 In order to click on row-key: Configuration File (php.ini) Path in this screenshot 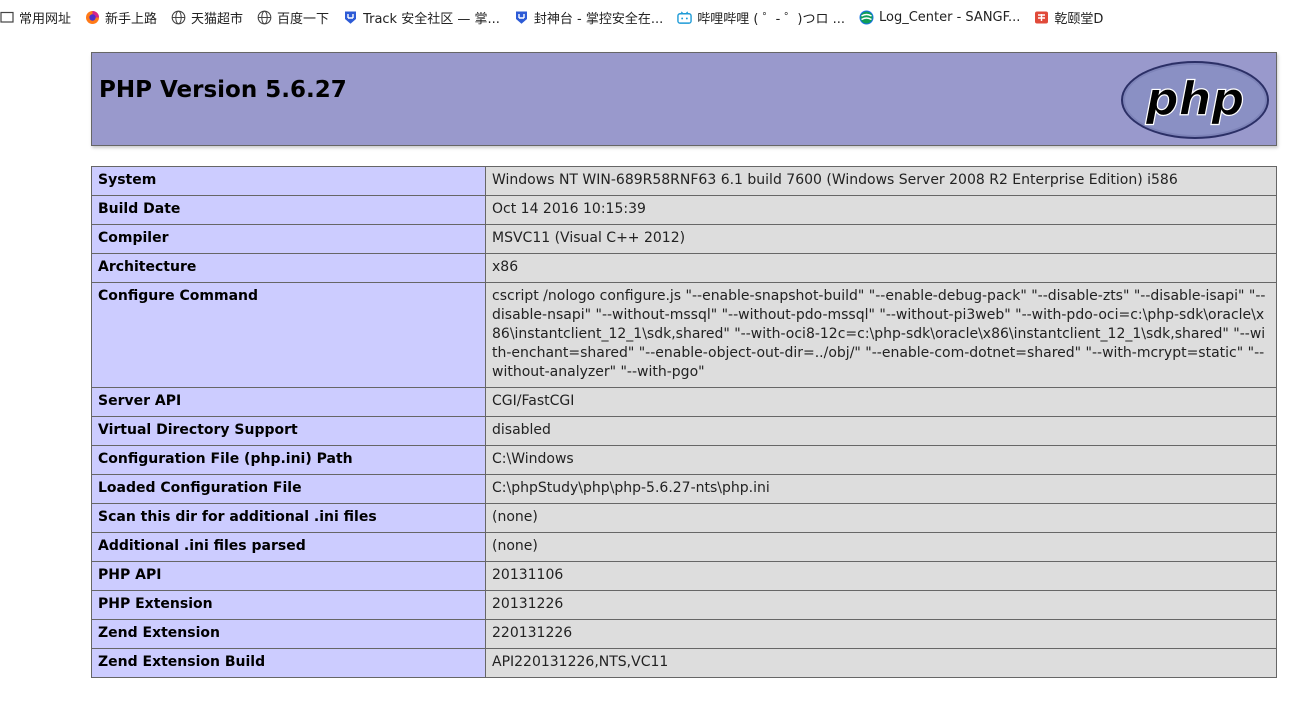, I will do `click(288, 460)`.